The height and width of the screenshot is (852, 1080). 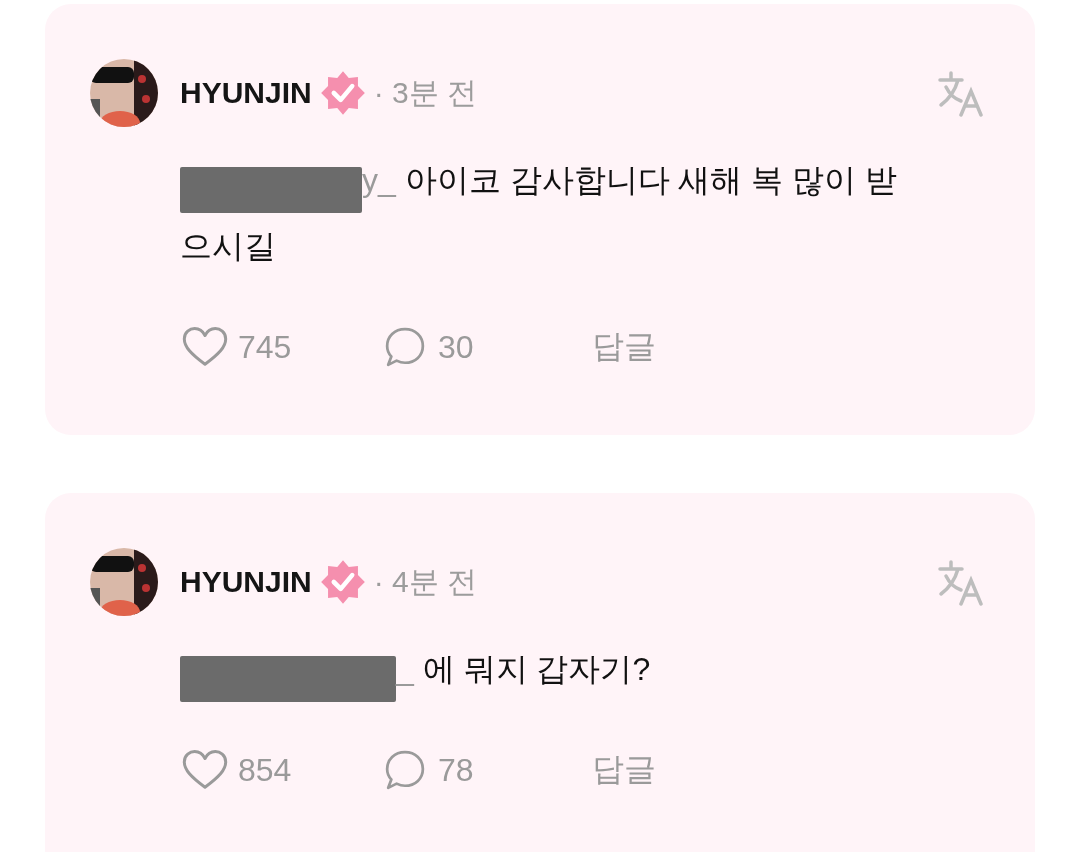 What do you see at coordinates (425, 581) in the screenshot?
I see `timestamp: · 4분 전` at bounding box center [425, 581].